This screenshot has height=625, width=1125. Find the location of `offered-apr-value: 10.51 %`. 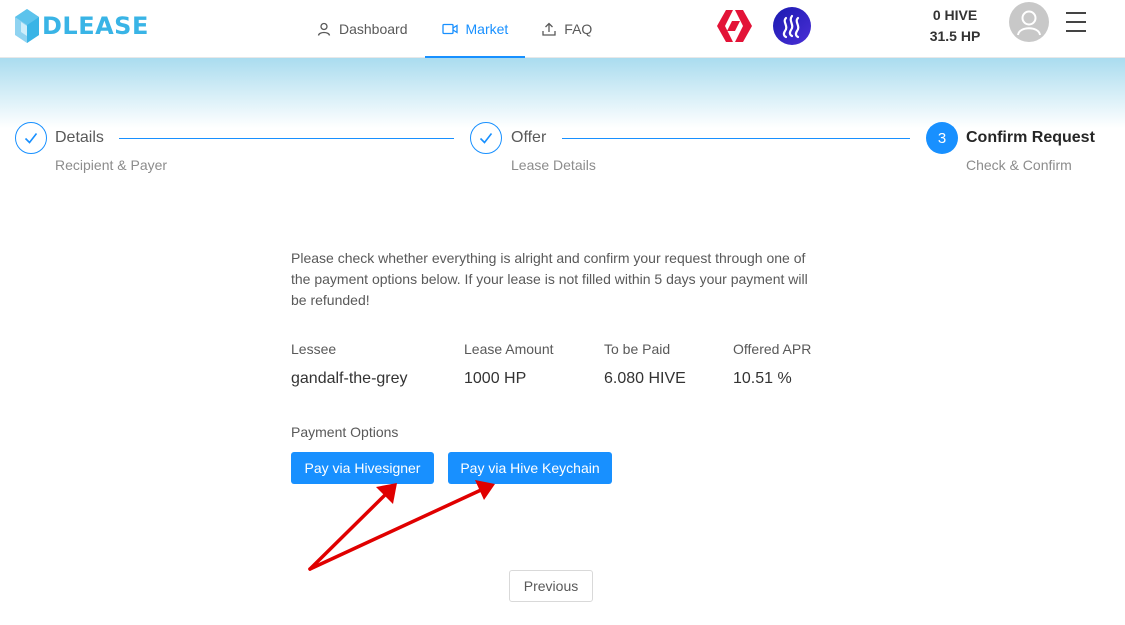

offered-apr-value: 10.51 % is located at coordinates (762, 378).